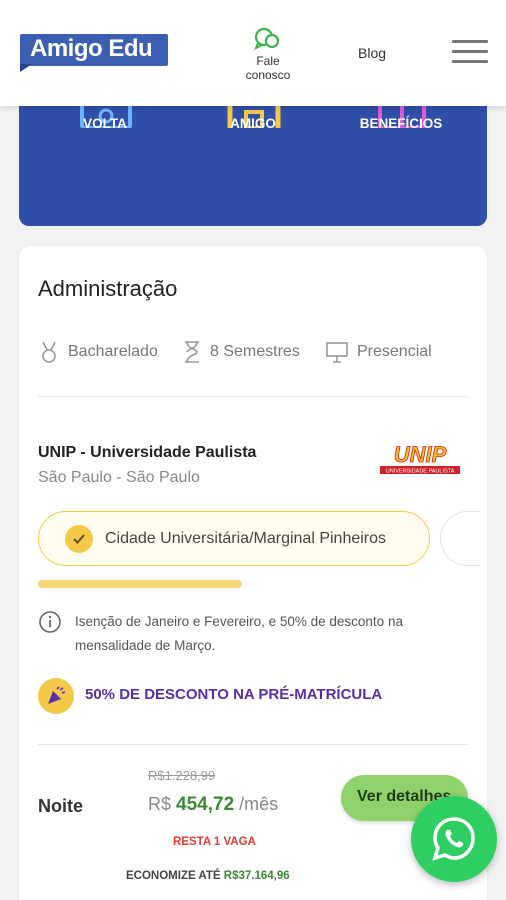 The height and width of the screenshot is (900, 506). Describe the element at coordinates (420, 472) in the screenshot. I see `svg-text: UNIVERSIDADE PAULISTA` at that location.